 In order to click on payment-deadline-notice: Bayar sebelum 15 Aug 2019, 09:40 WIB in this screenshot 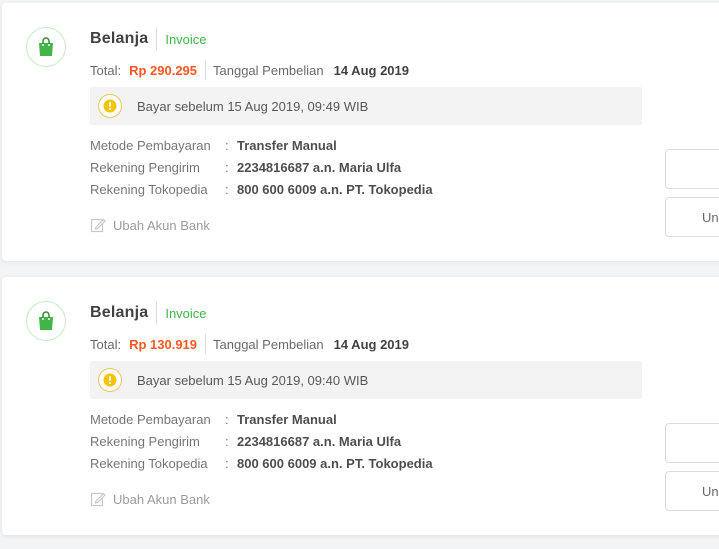, I will do `click(366, 380)`.